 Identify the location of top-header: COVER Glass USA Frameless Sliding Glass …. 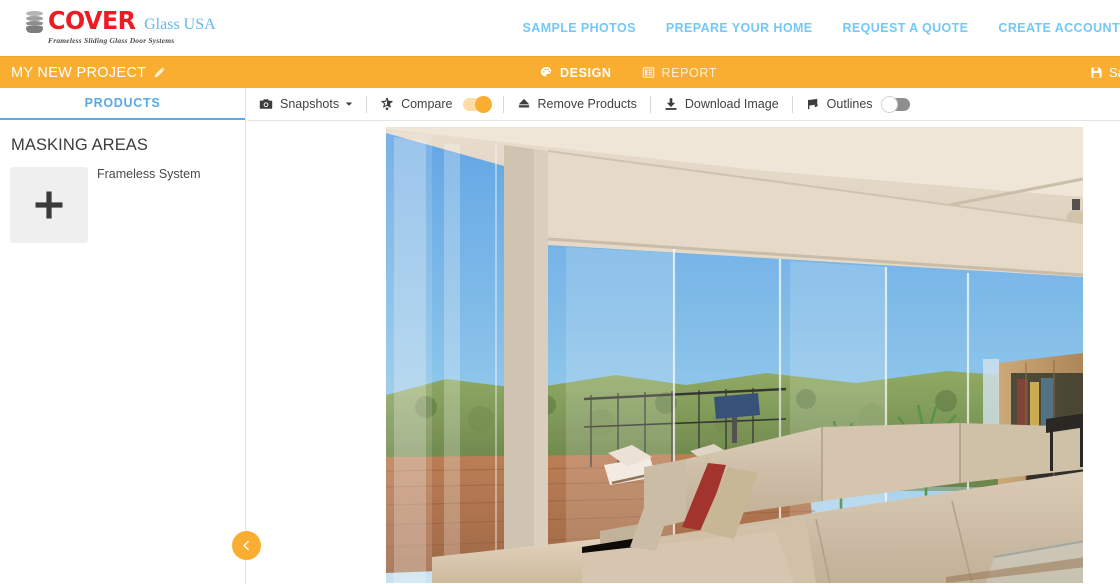
(560, 28).